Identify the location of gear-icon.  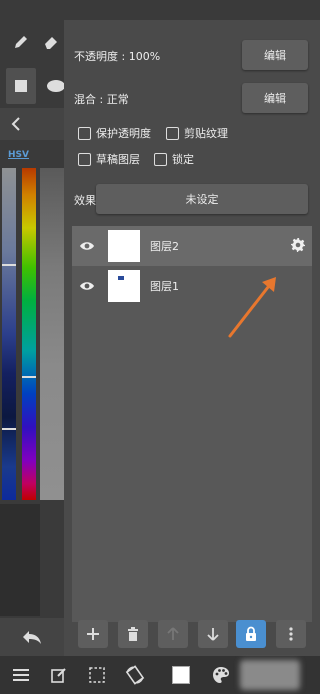
(298, 245).